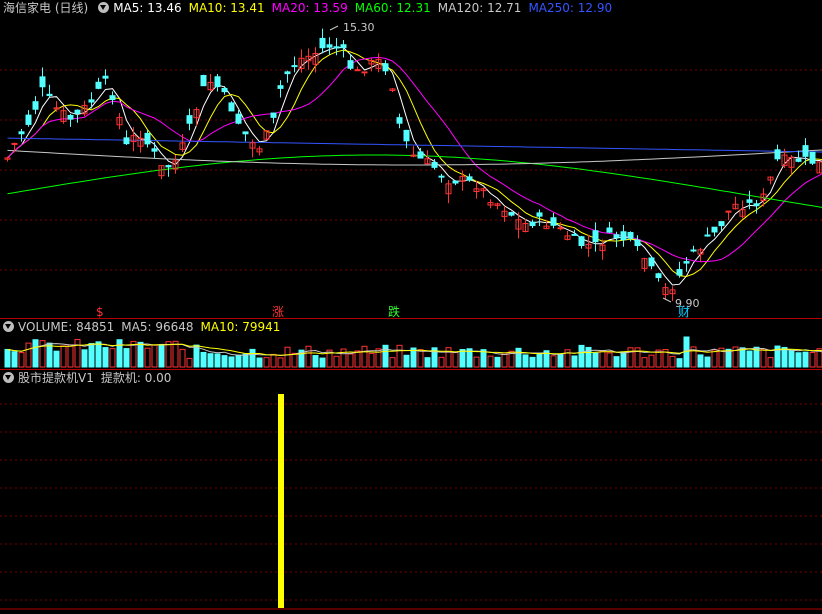 The width and height of the screenshot is (822, 614). Describe the element at coordinates (334, 28) in the screenshot. I see `high-pointer` at that location.